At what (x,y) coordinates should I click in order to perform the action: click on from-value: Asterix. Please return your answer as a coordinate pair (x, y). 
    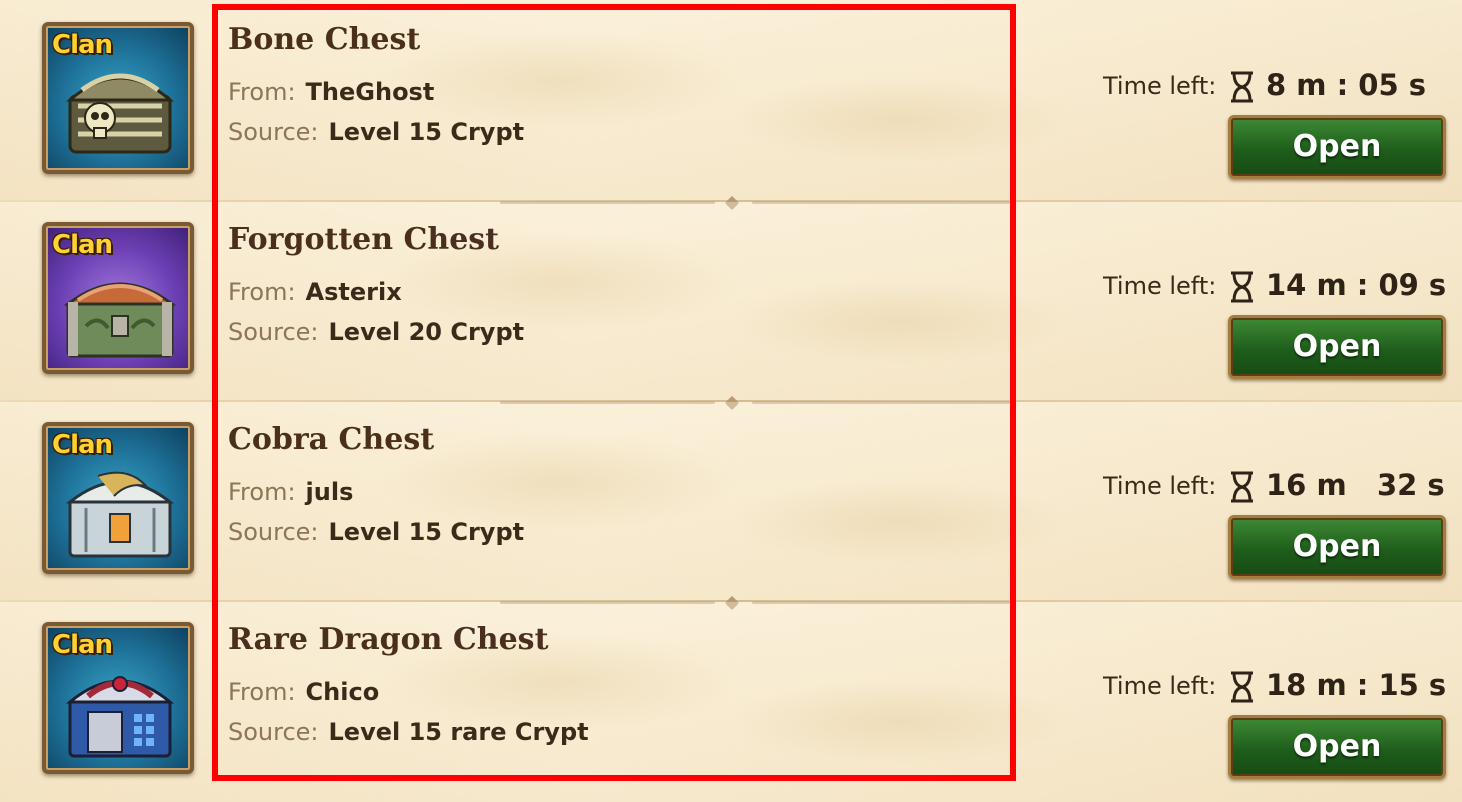
    Looking at the image, I should click on (353, 292).